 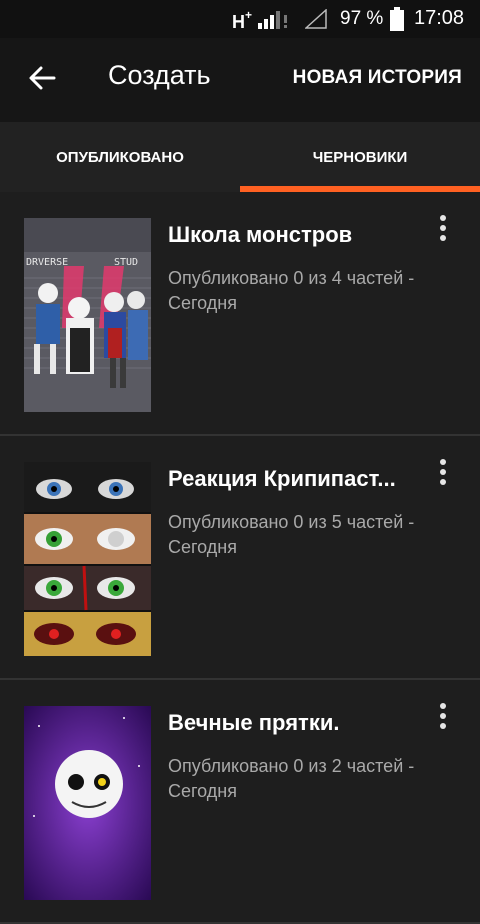 What do you see at coordinates (291, 778) in the screenshot?
I see `story-status: Опубликовано 0 из 2 частей - Сегодня` at bounding box center [291, 778].